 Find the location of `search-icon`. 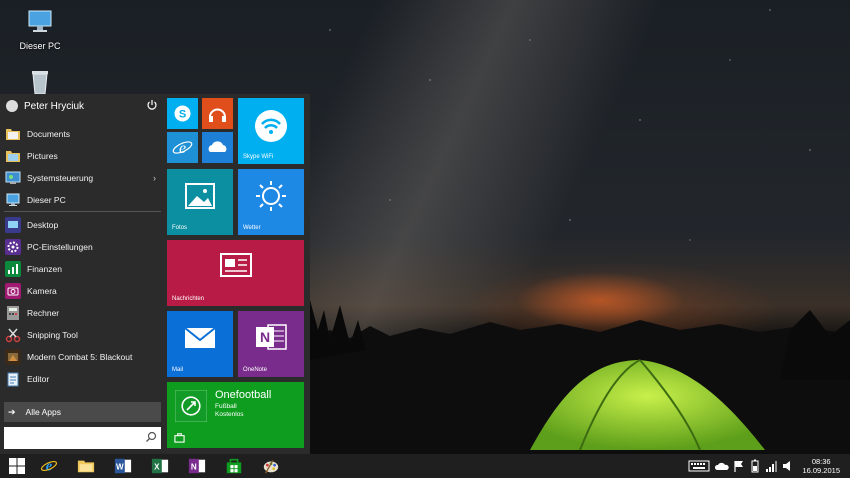

search-icon is located at coordinates (151, 436).